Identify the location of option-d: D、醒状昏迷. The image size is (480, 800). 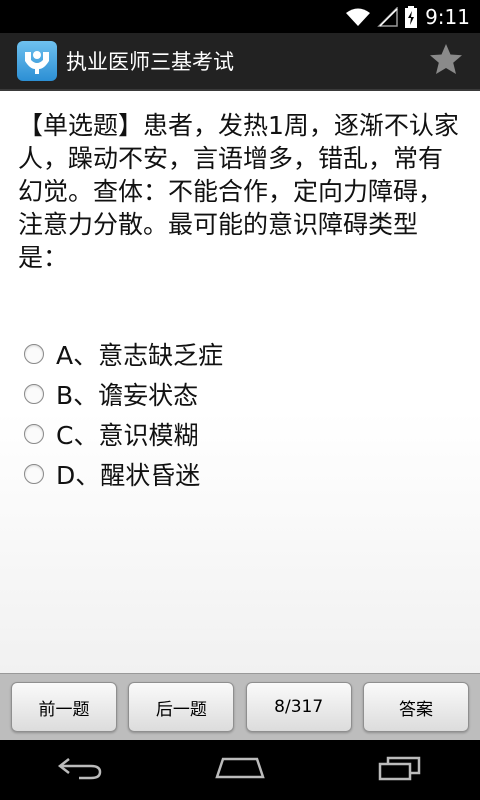
(123, 474).